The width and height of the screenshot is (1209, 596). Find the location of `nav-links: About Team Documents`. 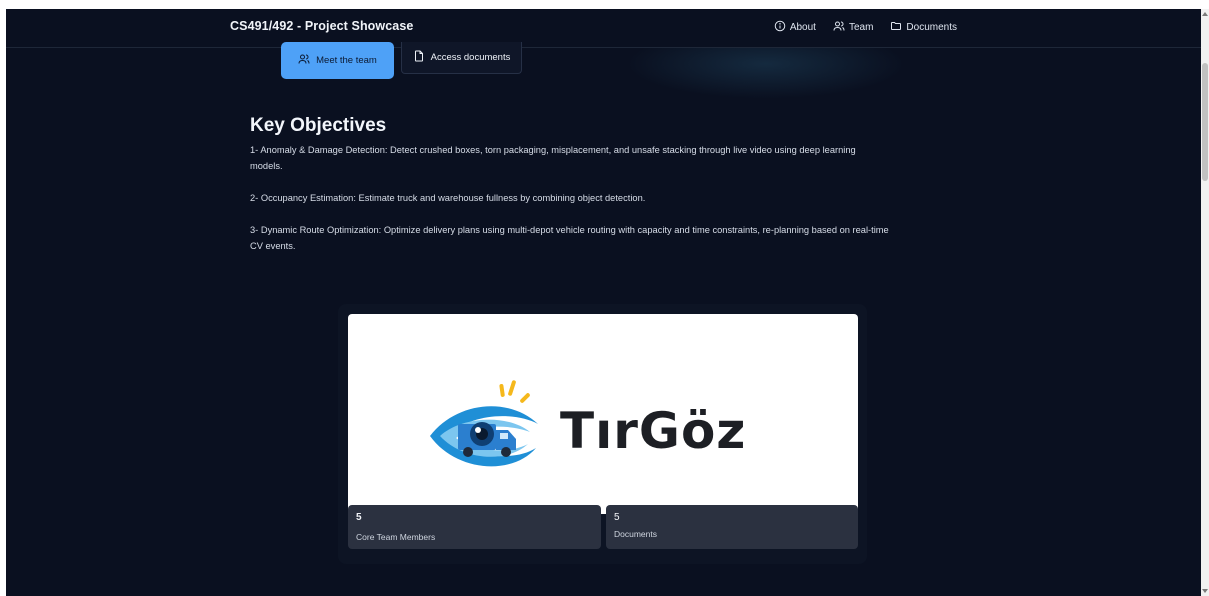

nav-links: About Team Documents is located at coordinates (865, 27).